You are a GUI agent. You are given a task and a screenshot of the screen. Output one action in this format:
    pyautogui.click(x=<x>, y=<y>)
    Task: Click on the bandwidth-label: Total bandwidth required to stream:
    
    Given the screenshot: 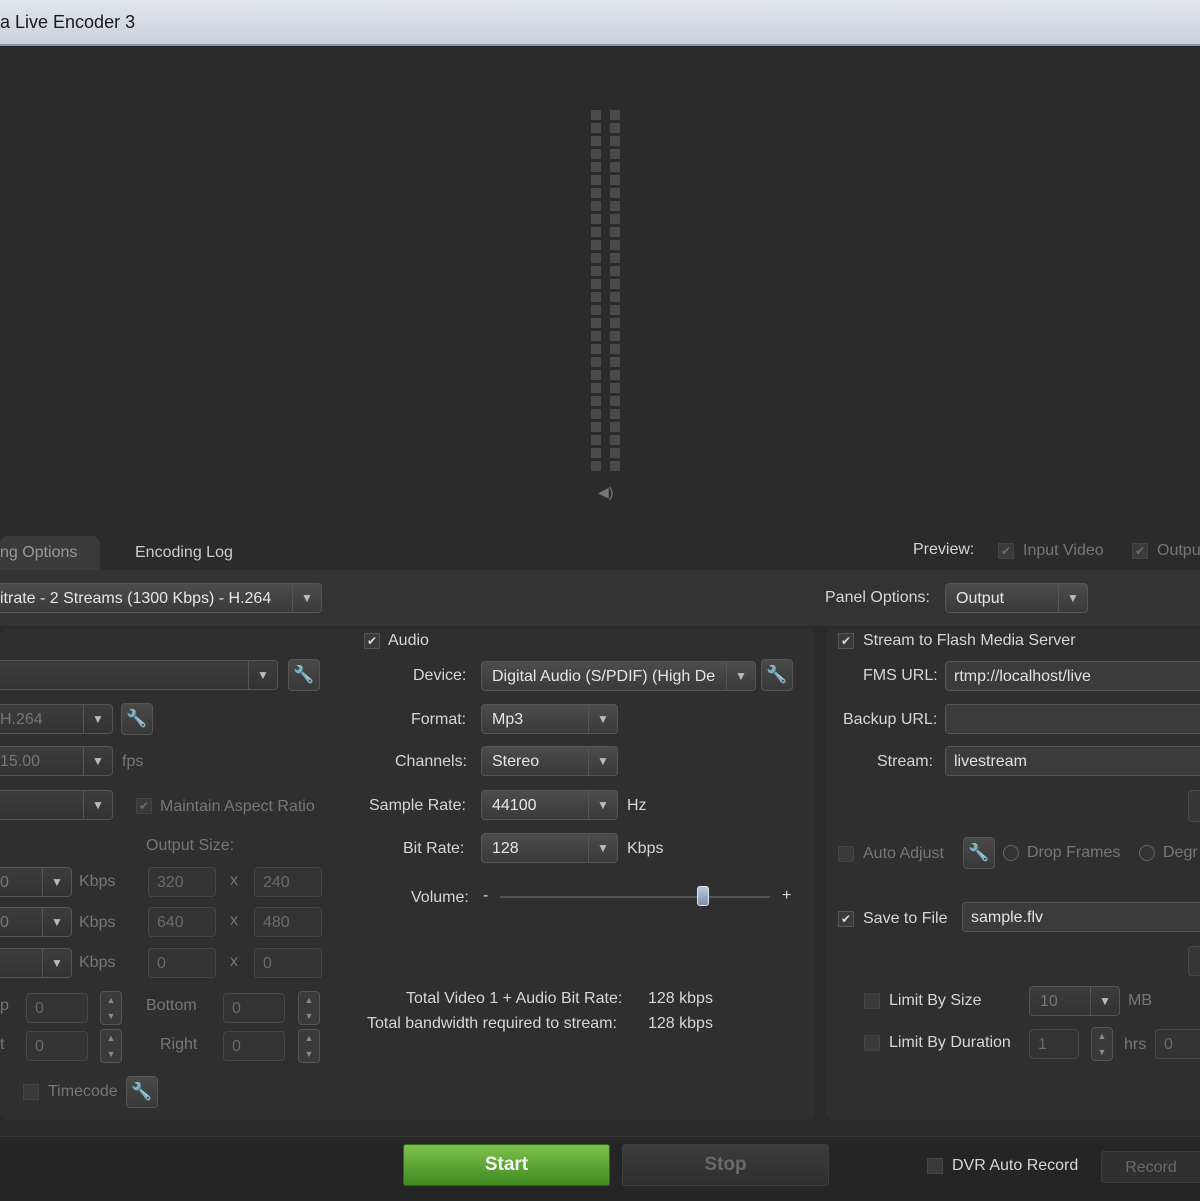 What is the action you would take?
    pyautogui.click(x=492, y=1023)
    